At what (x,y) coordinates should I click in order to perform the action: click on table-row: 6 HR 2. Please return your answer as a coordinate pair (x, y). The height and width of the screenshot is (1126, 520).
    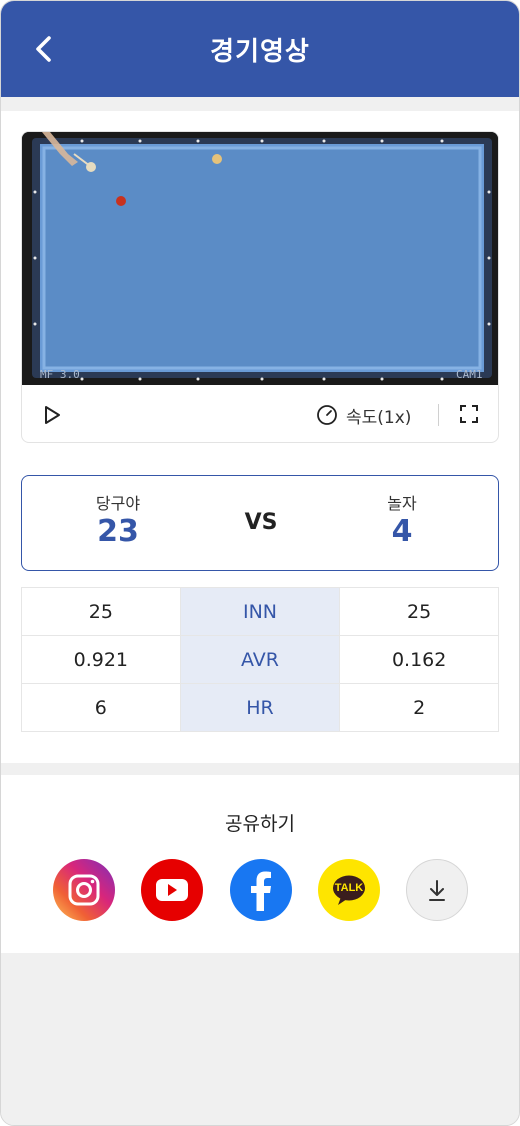
    Looking at the image, I should click on (260, 707).